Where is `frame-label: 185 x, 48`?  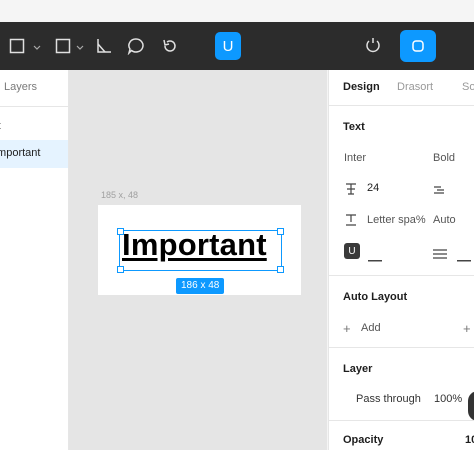 frame-label: 185 x, 48 is located at coordinates (119, 195).